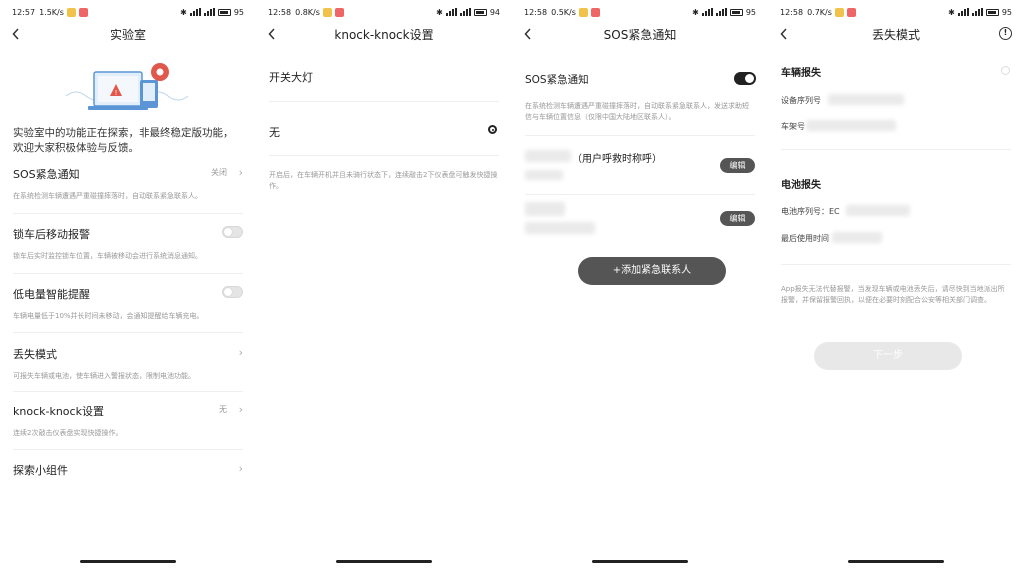 The width and height of the screenshot is (1024, 569). I want to click on battery-serial-label: 电池序列号：EC, so click(810, 211).